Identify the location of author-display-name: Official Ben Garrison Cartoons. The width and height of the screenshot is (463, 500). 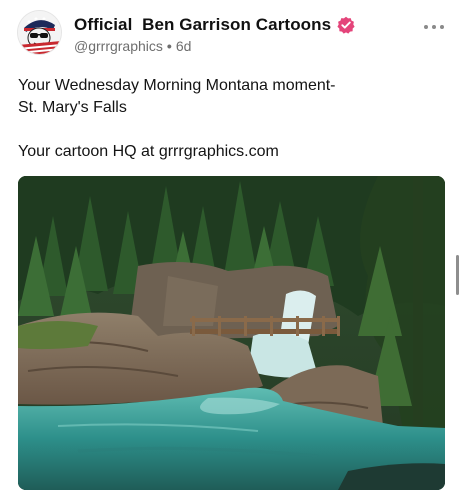
(202, 25).